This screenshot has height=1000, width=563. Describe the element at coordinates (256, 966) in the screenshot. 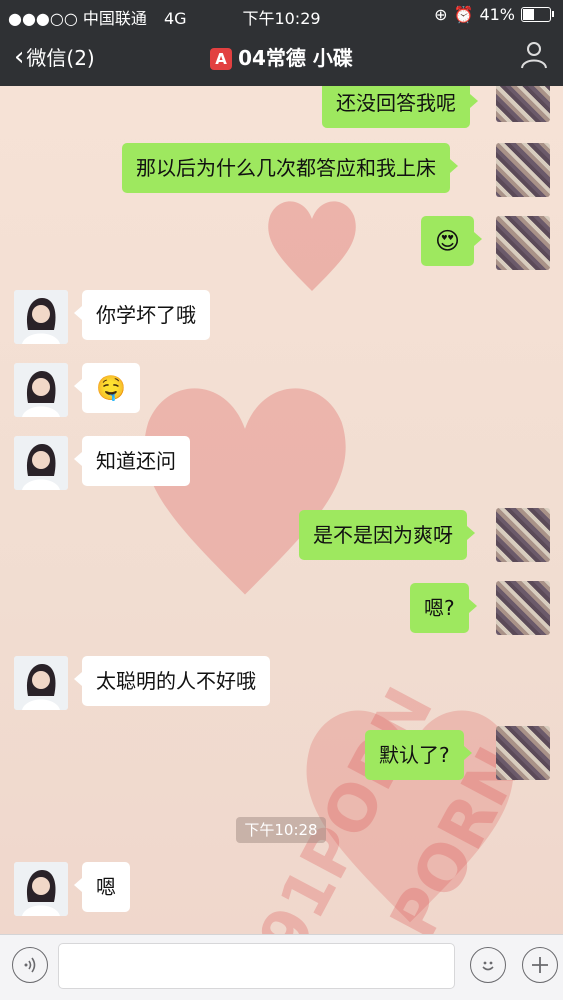

I see `message-input` at that location.